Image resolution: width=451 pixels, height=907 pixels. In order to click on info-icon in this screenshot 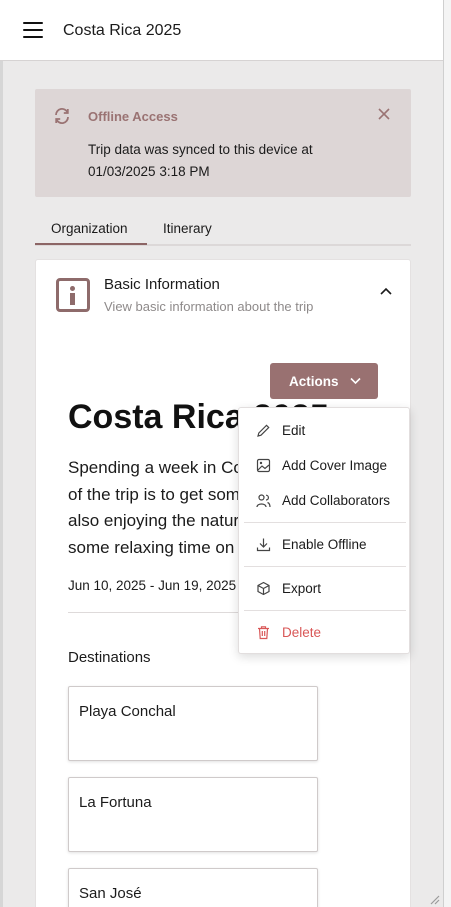, I will do `click(73, 295)`.